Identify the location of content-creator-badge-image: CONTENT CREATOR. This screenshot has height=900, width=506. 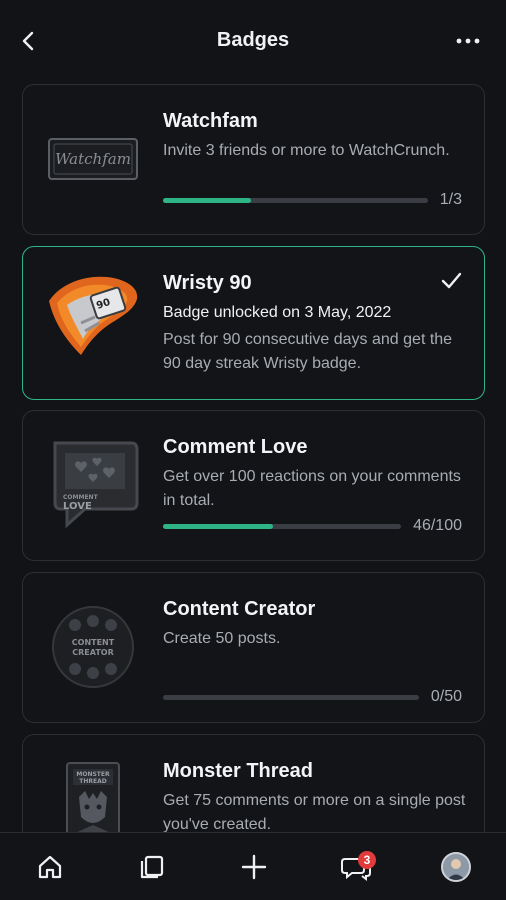
(93, 647).